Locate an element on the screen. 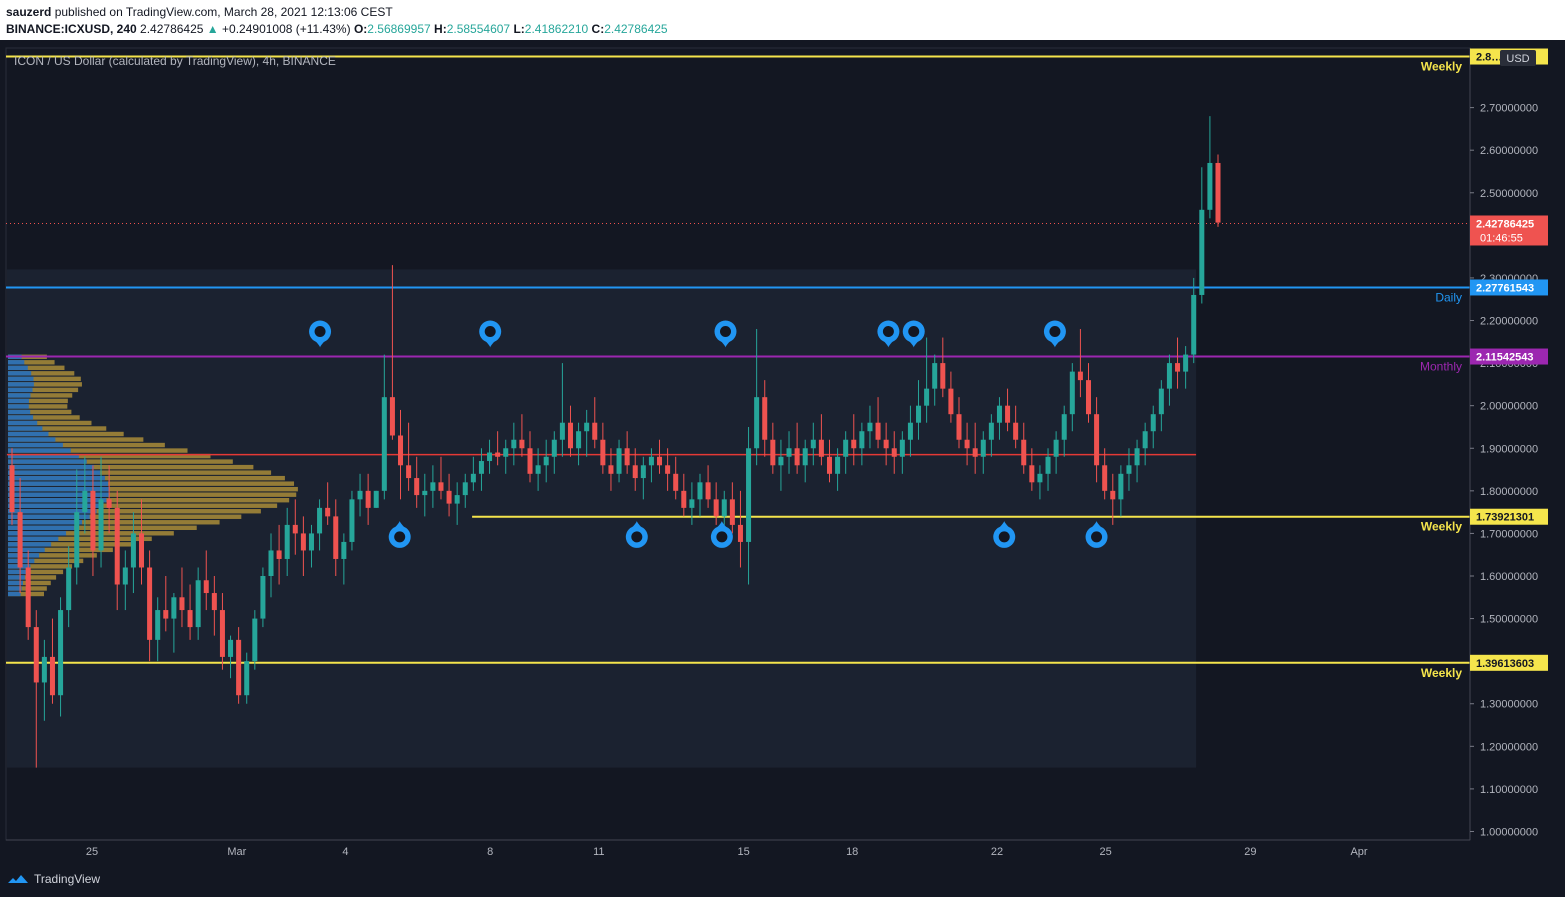 The height and width of the screenshot is (897, 1565). author-name: sauzerd is located at coordinates (28, 12).